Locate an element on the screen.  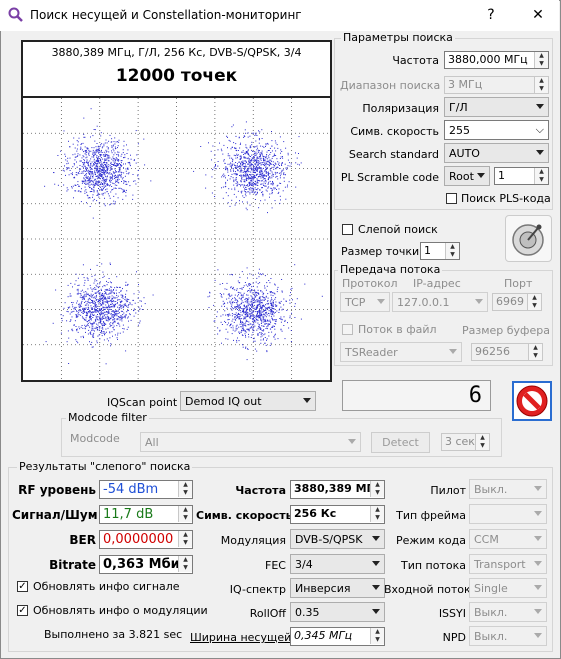
res-sym-label: Симв. скорость is located at coordinates (244, 515).